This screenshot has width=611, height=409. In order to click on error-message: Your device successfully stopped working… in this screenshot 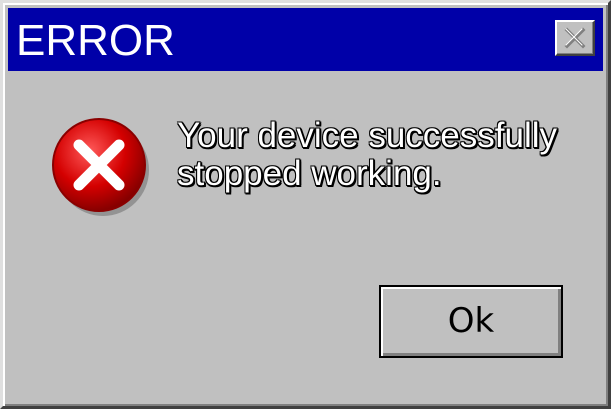, I will do `click(387, 155)`.